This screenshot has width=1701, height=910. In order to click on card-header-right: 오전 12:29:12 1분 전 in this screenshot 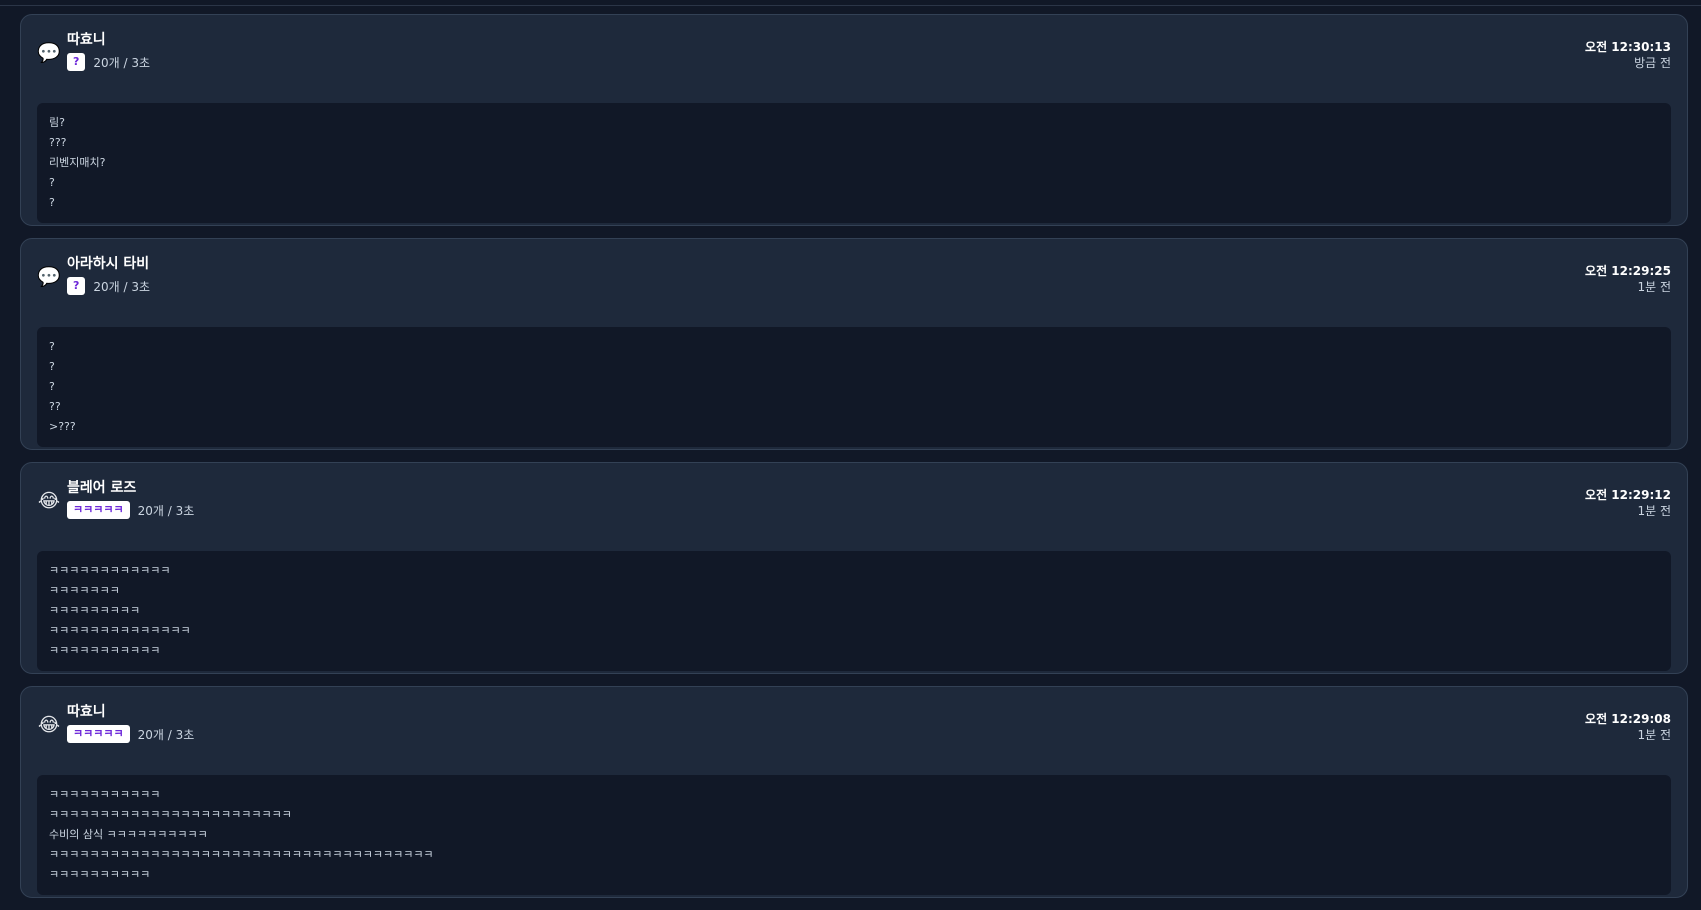, I will do `click(1628, 499)`.